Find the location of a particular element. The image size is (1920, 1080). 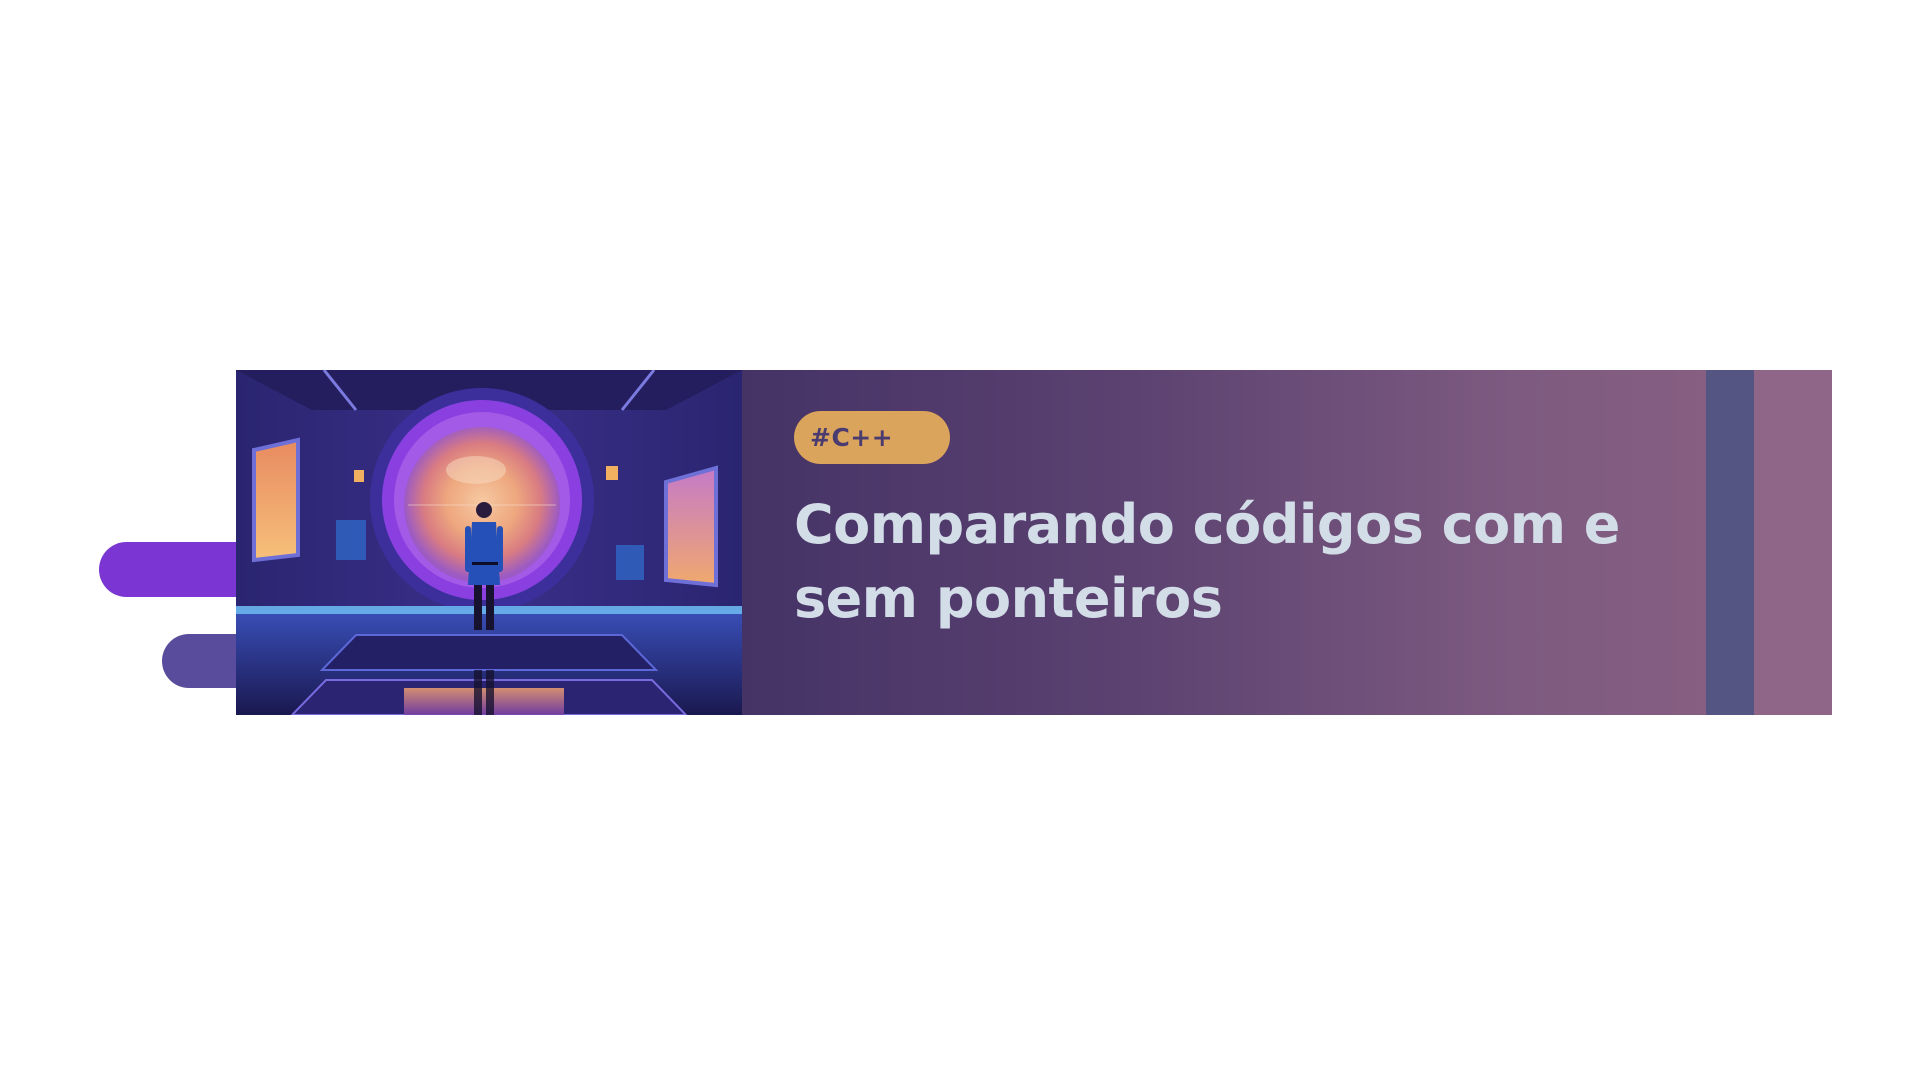

space-portal-illustration is located at coordinates (489, 542).